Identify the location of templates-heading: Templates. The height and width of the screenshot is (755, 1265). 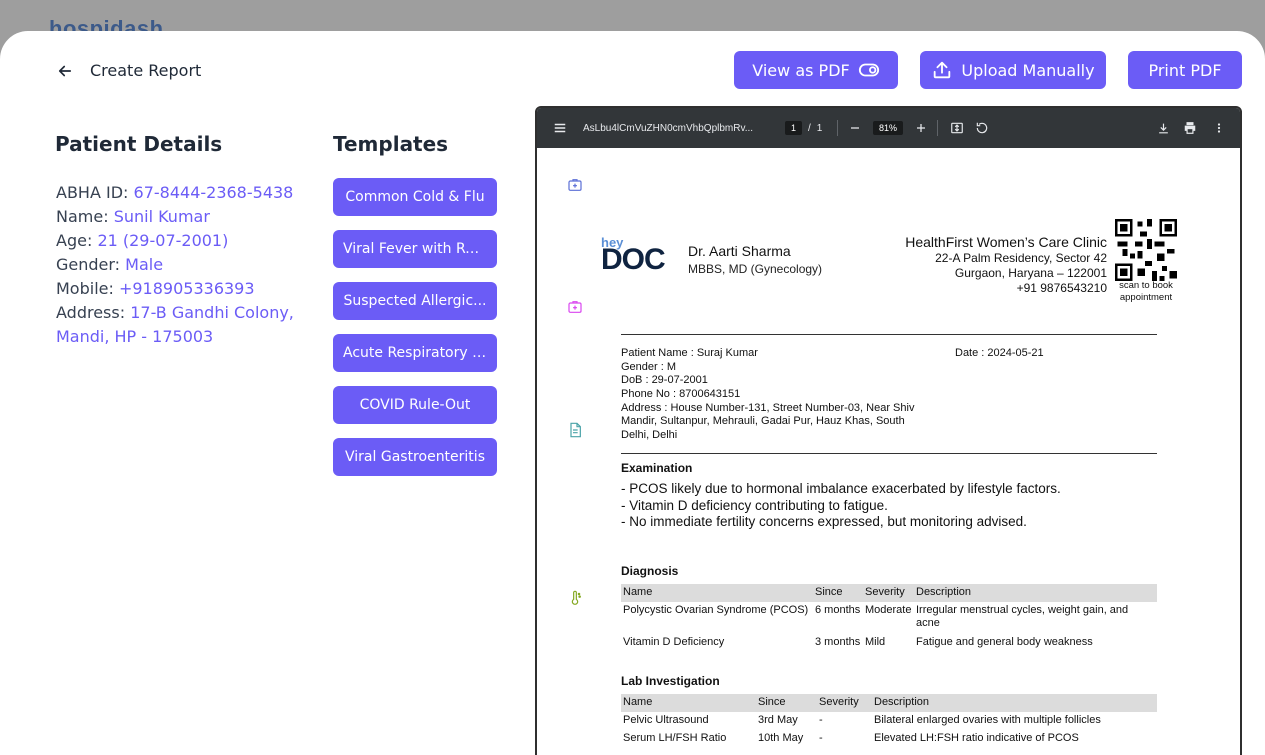
(391, 144).